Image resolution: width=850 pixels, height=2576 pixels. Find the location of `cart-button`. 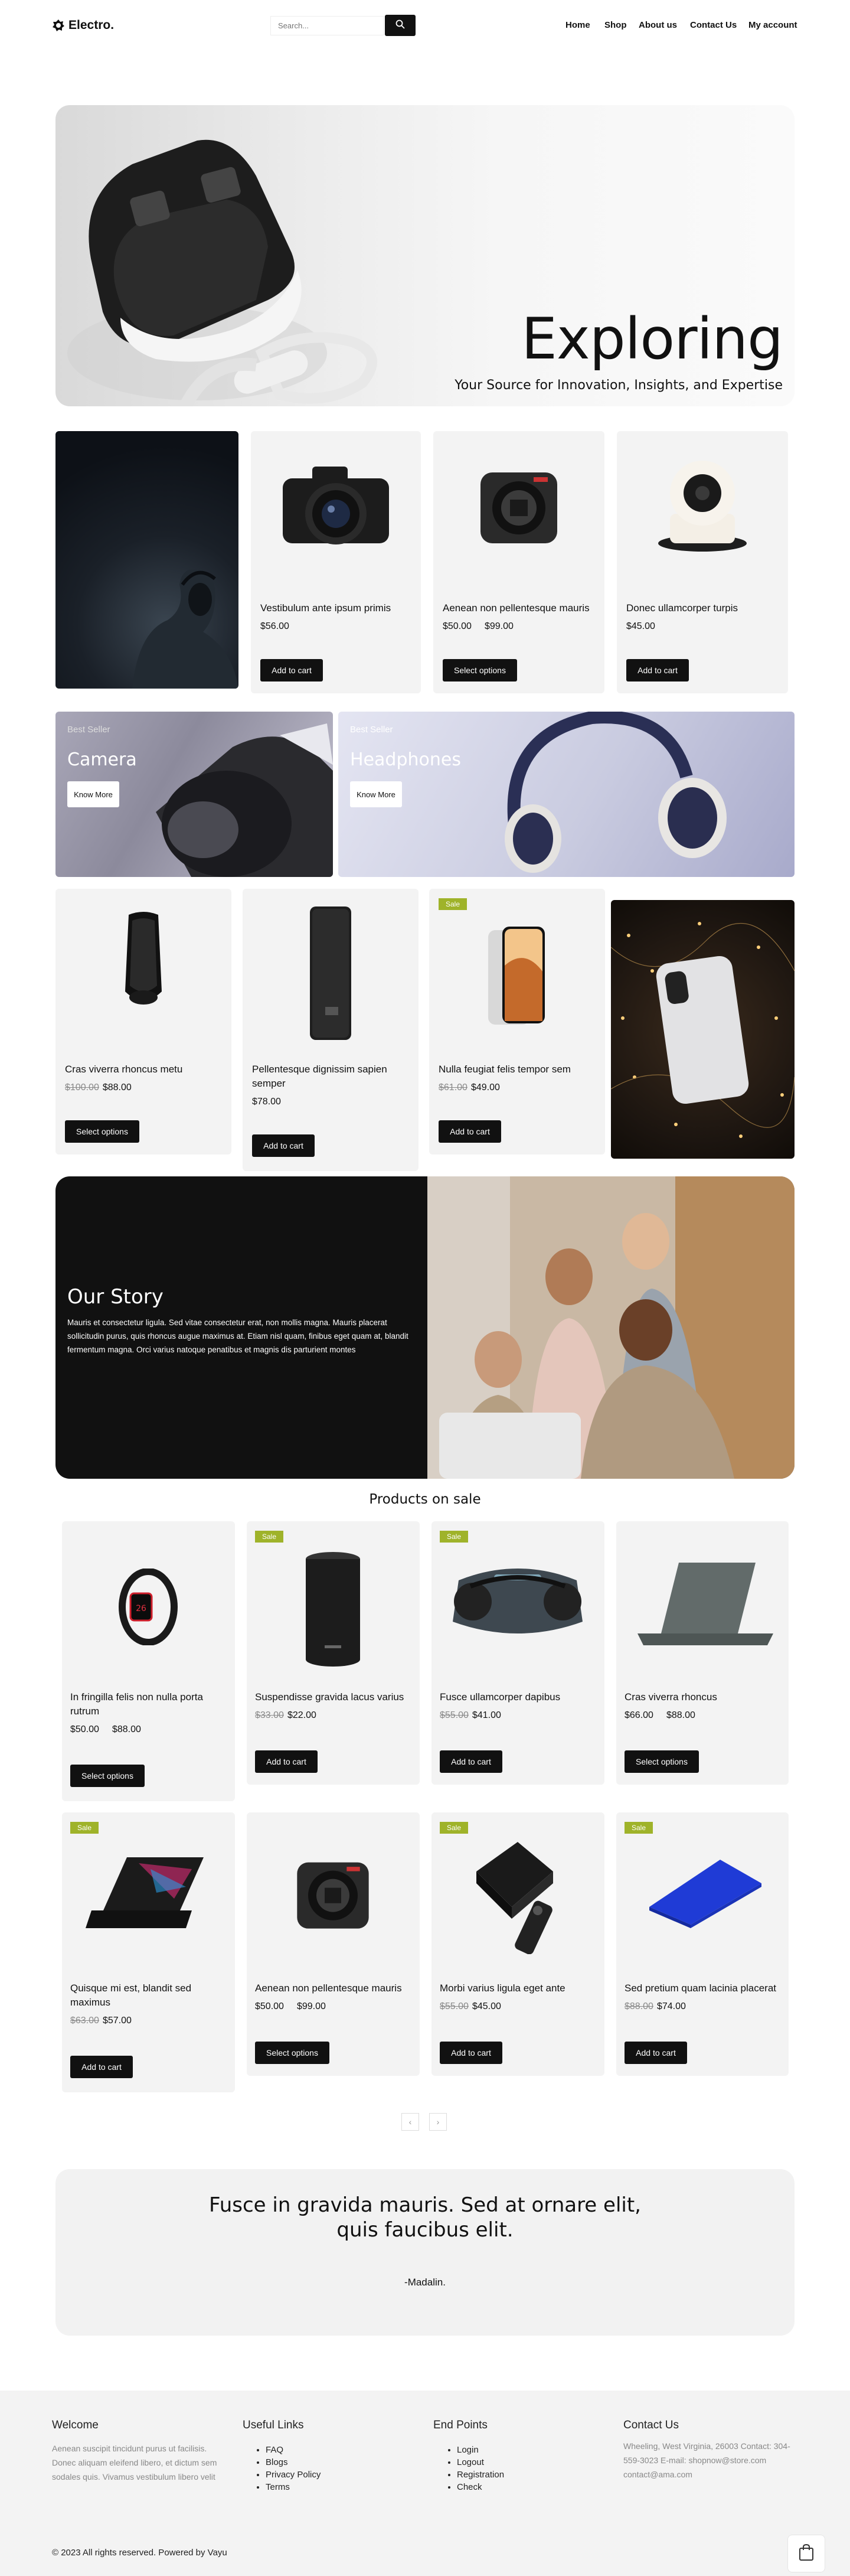

cart-button is located at coordinates (806, 2553).